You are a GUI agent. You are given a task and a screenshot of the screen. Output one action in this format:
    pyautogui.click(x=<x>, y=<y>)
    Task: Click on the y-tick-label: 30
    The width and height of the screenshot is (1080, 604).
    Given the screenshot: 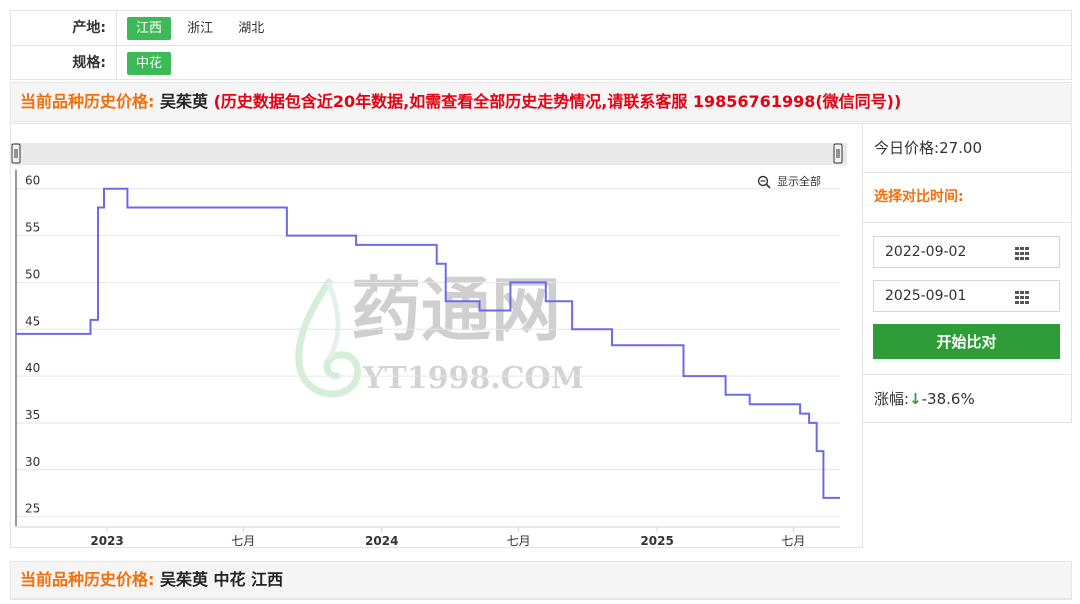 What is the action you would take?
    pyautogui.click(x=32, y=462)
    